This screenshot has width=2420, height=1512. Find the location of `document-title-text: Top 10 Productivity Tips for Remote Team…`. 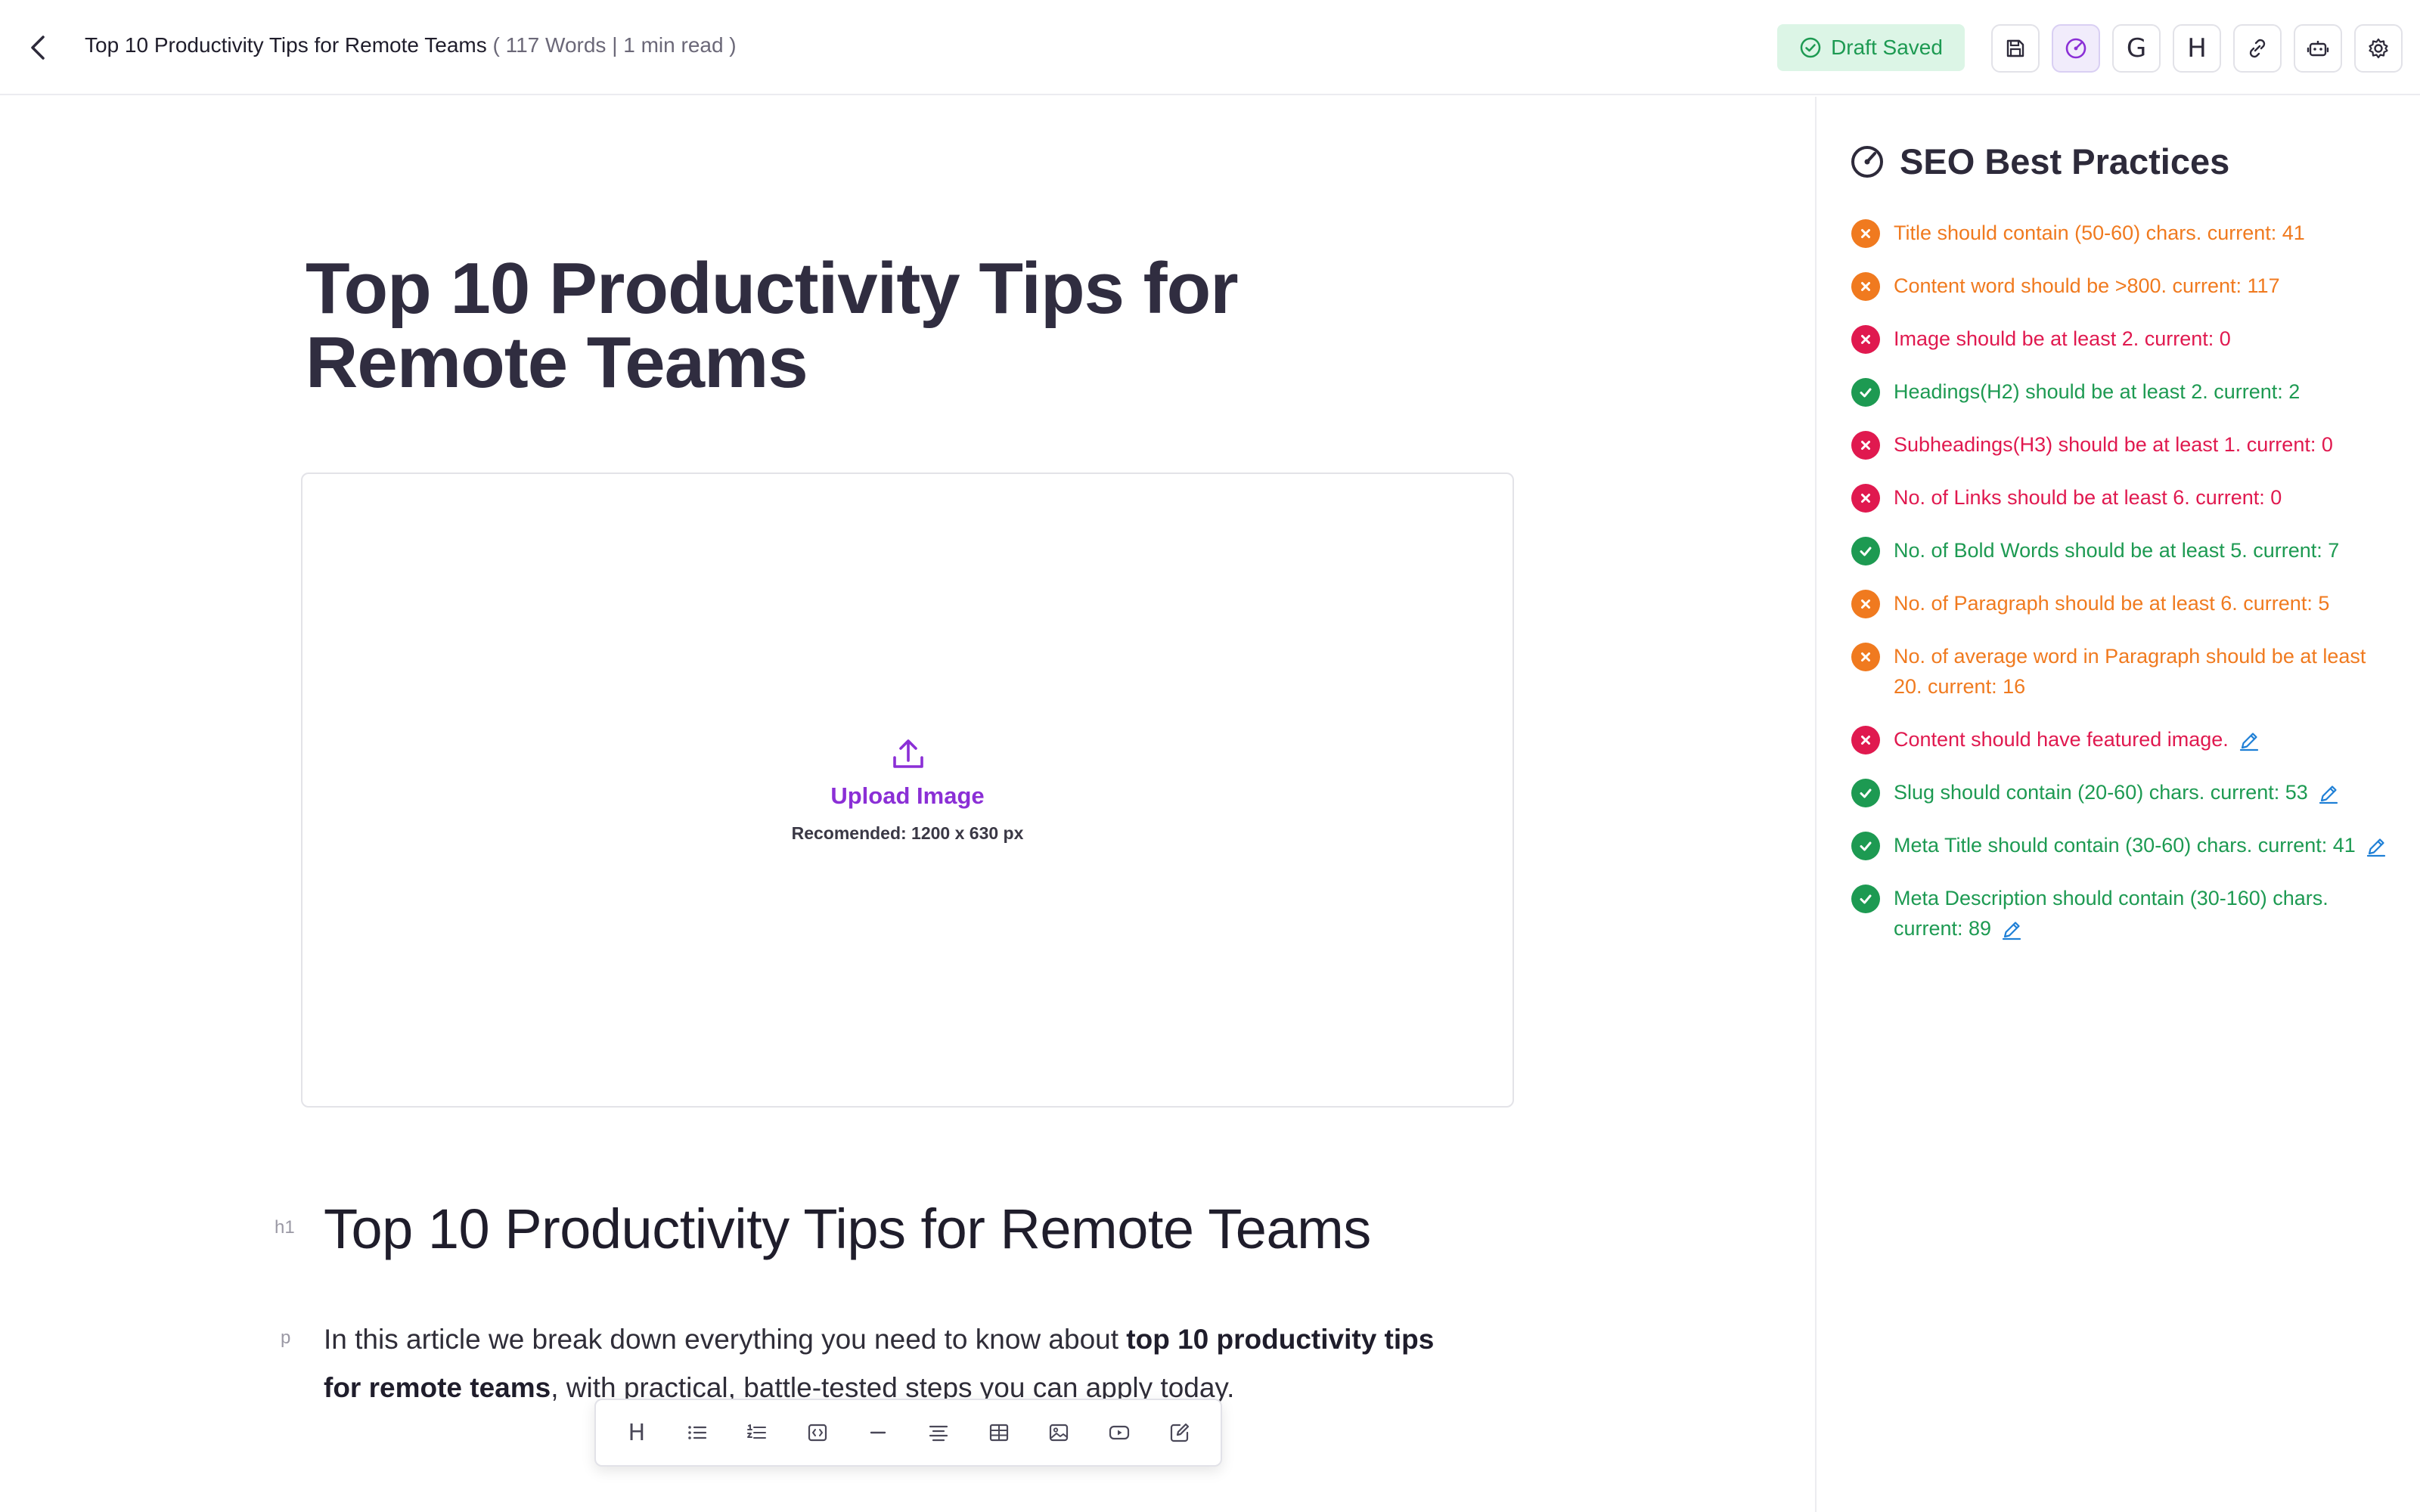

document-title-text: Top 10 Productivity Tips for Remote Team… is located at coordinates (286, 45).